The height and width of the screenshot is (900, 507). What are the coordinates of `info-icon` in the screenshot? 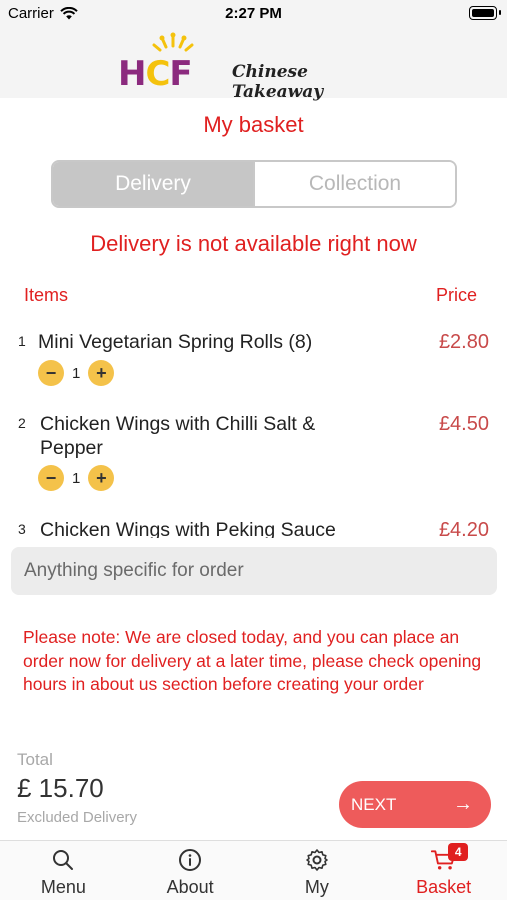 It's located at (190, 860).